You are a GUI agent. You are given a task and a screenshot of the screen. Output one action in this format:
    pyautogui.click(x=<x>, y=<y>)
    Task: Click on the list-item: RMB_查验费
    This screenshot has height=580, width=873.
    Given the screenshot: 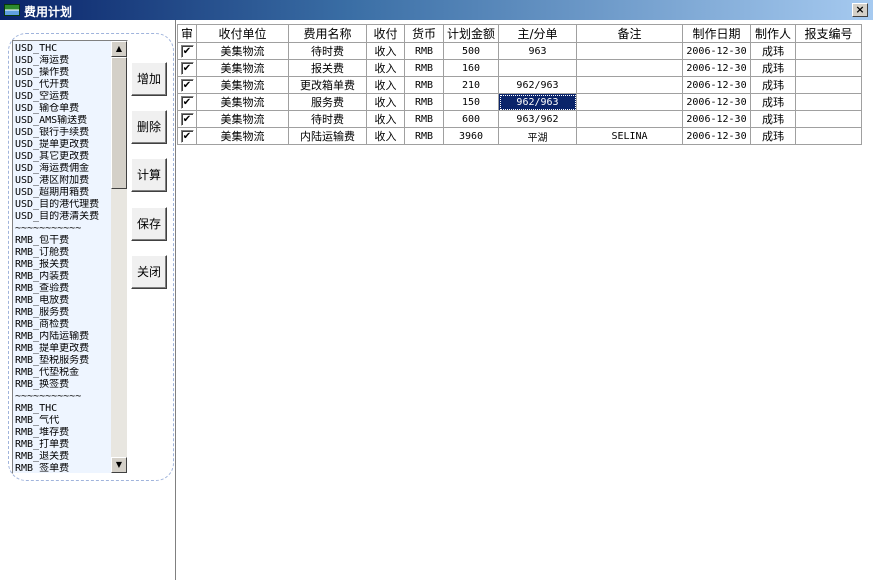 What is the action you would take?
    pyautogui.click(x=63, y=289)
    